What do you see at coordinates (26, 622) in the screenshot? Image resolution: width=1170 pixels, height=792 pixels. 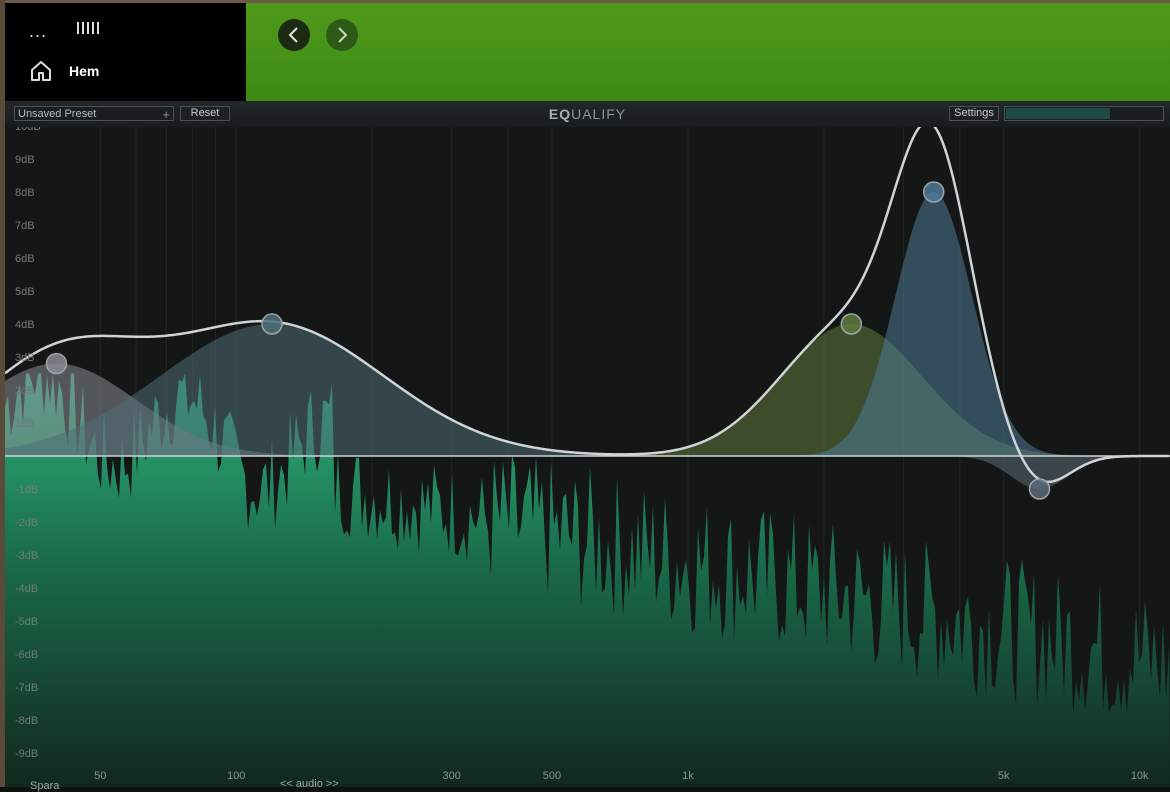 I see `db-label: -5dB` at bounding box center [26, 622].